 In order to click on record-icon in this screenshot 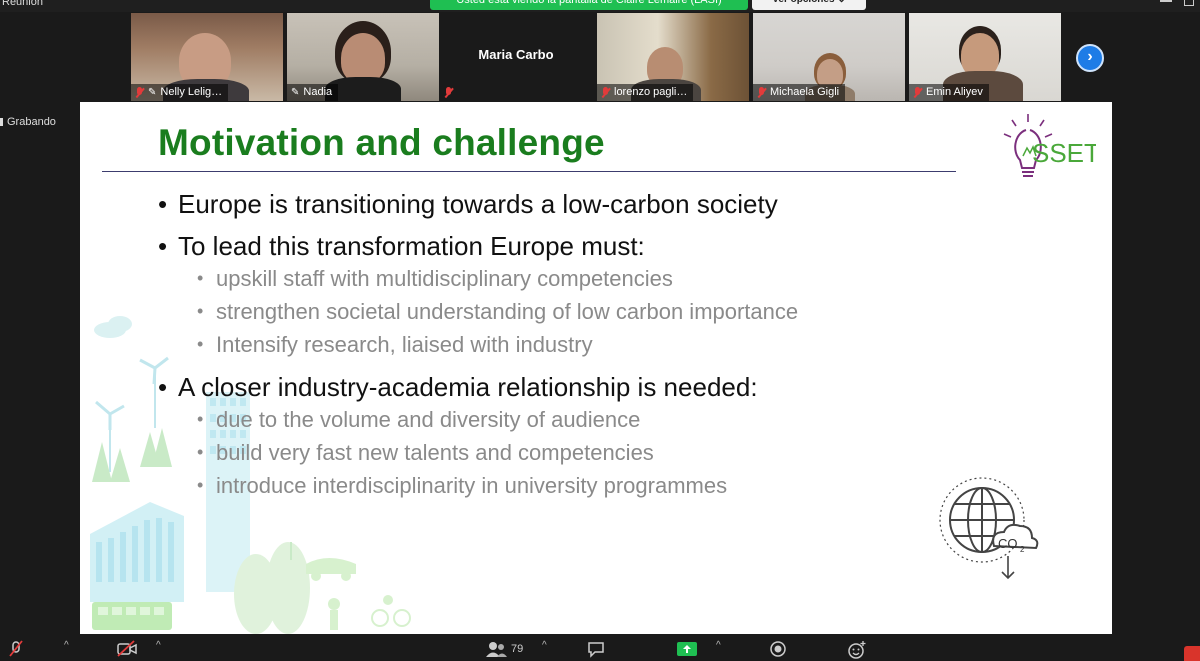, I will do `click(778, 649)`.